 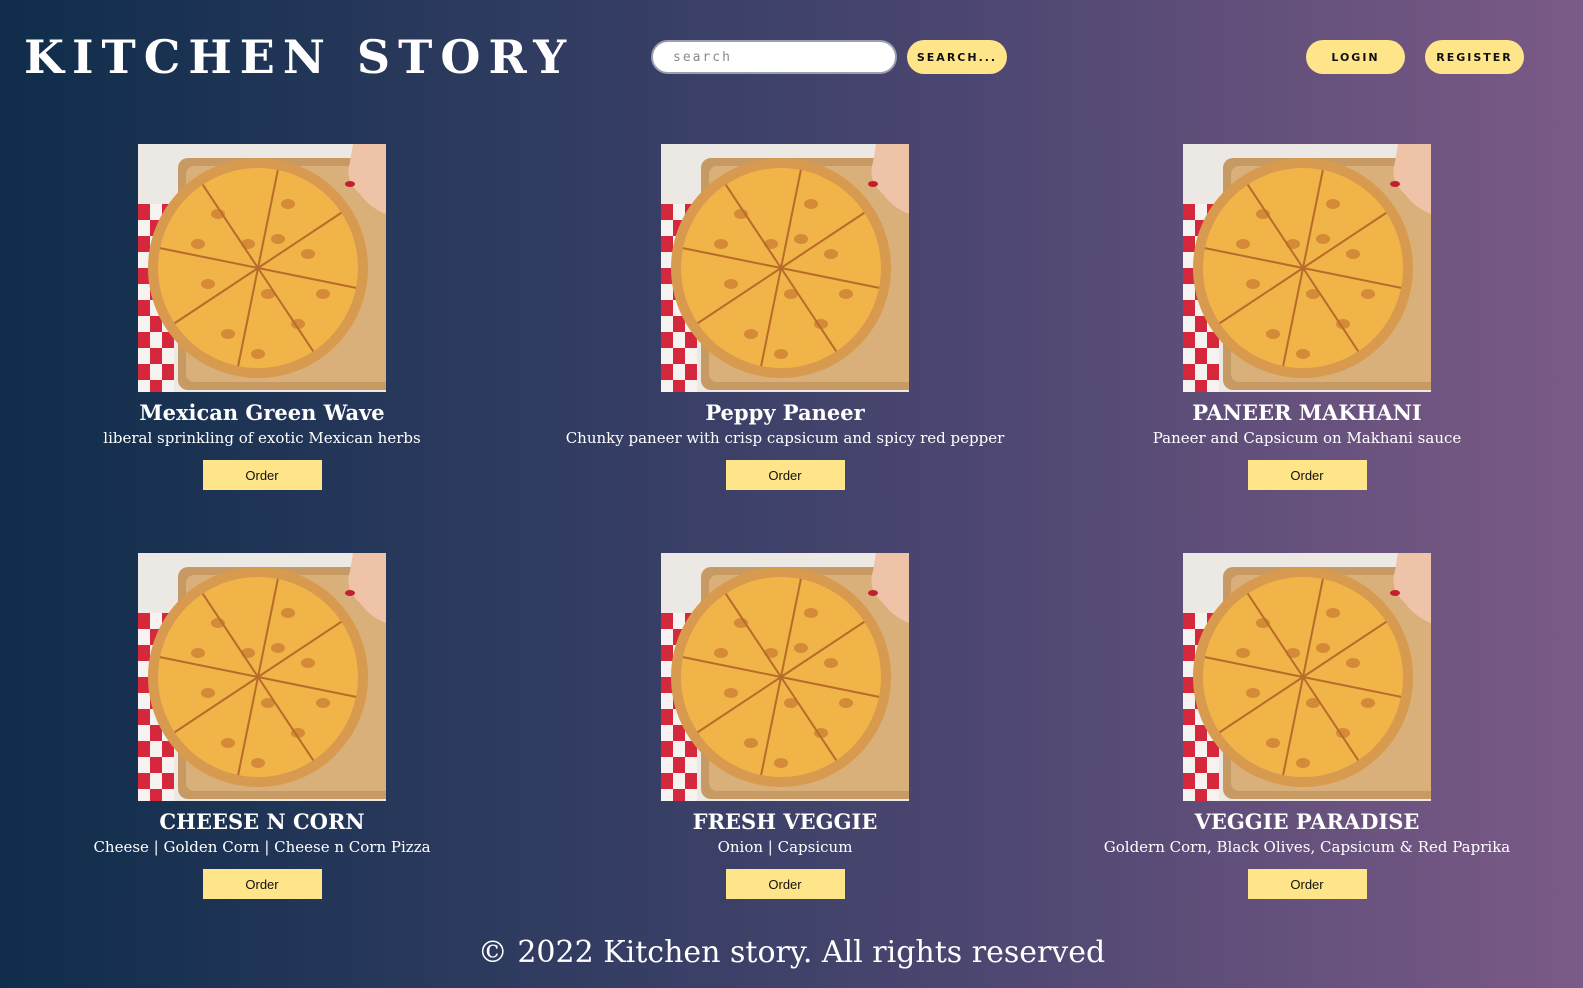 I want to click on register-button: REGISTER, so click(x=1474, y=57).